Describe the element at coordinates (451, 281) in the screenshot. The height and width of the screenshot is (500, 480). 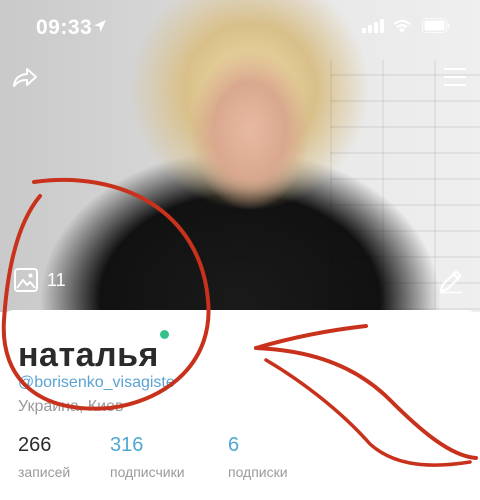
I see `edit-icon` at that location.